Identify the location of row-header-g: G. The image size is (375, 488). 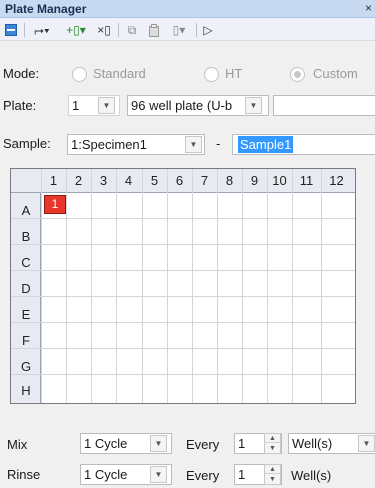
(26, 366).